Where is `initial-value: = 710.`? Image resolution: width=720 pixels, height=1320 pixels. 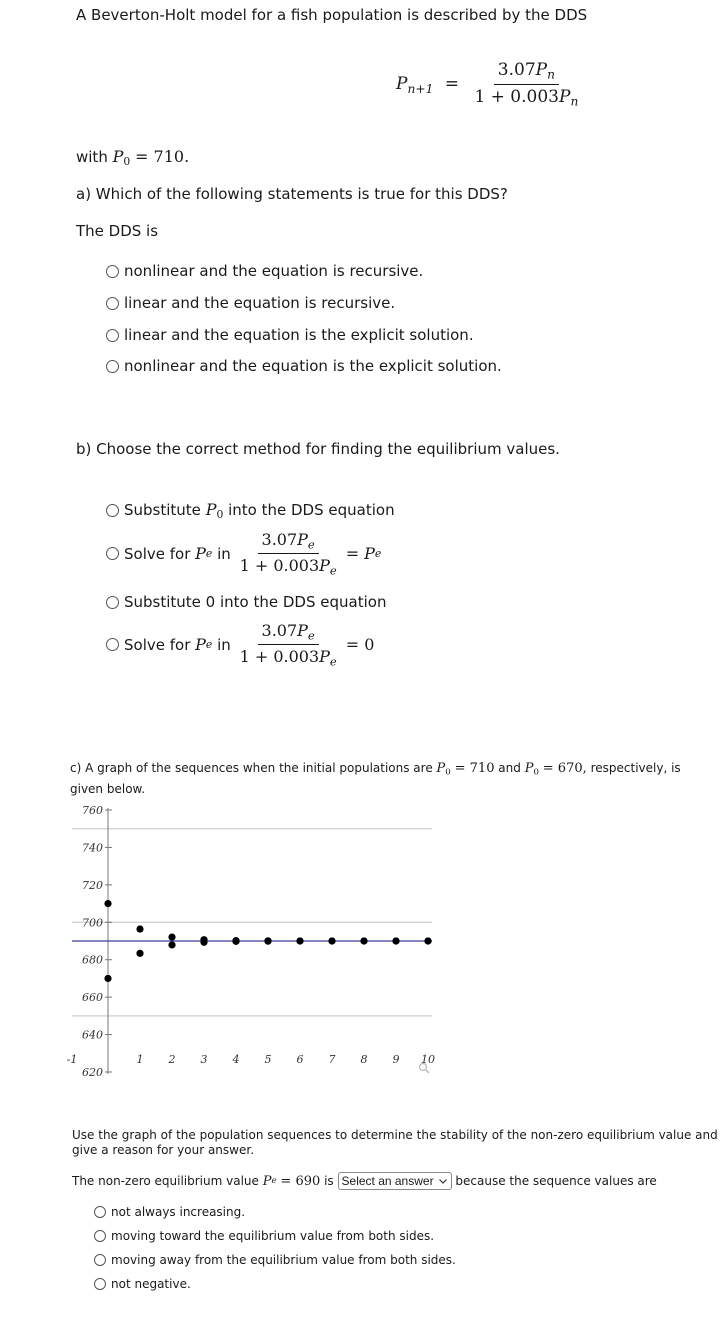 initial-value: = 710. is located at coordinates (162, 156).